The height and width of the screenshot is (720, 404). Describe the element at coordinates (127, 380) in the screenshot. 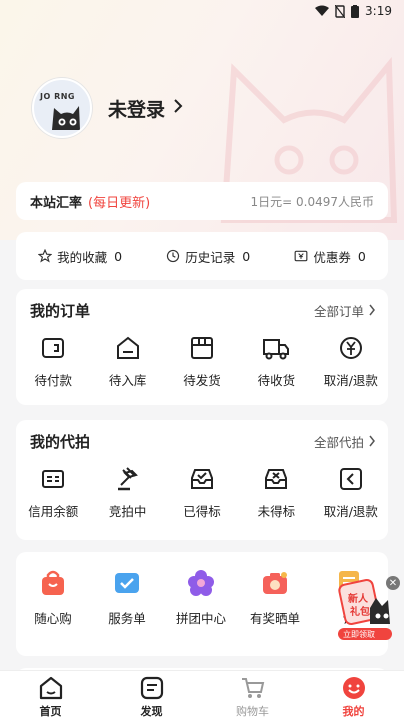

I see `order-item-label: 待入库` at that location.